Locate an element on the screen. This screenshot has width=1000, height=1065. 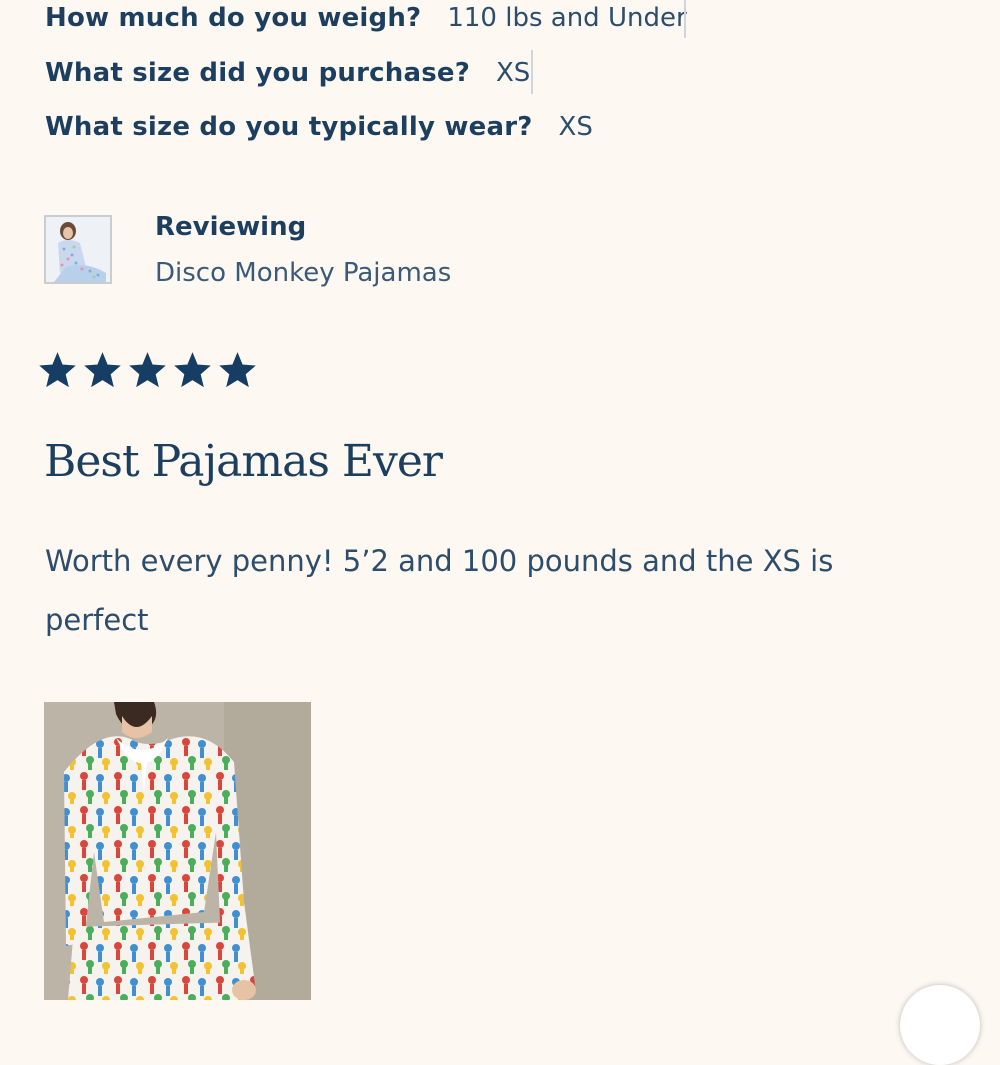
product-thumbnail is located at coordinates (78, 249).